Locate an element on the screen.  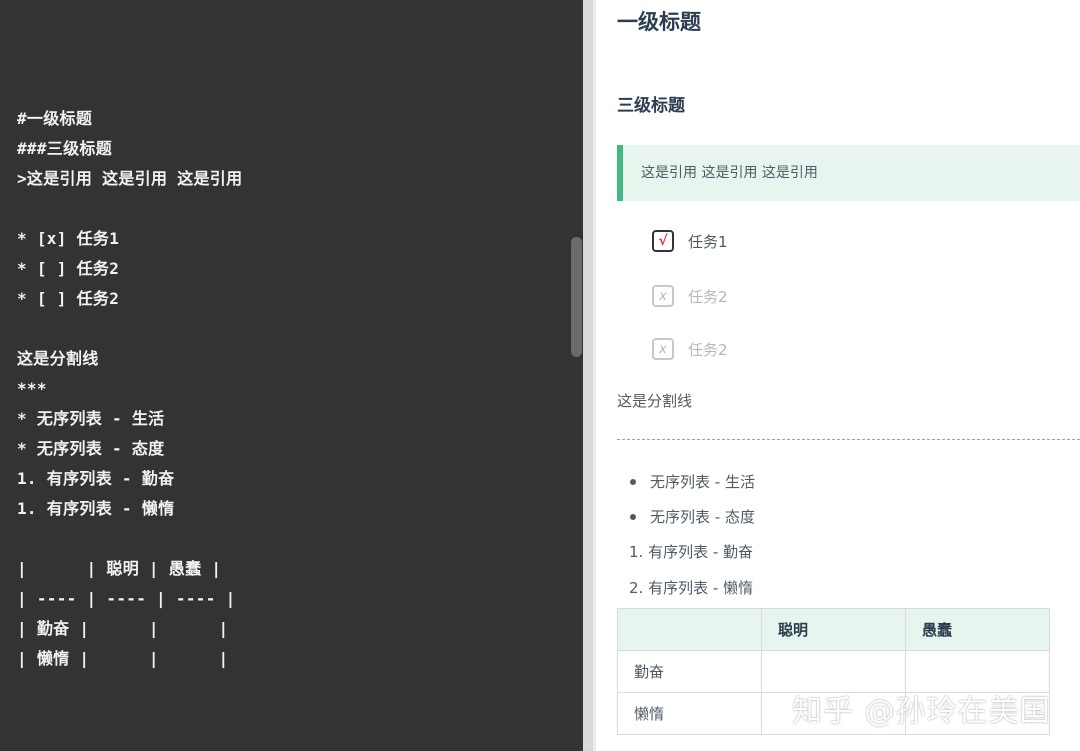
editor-scrollbar-track is located at coordinates (588, 375).